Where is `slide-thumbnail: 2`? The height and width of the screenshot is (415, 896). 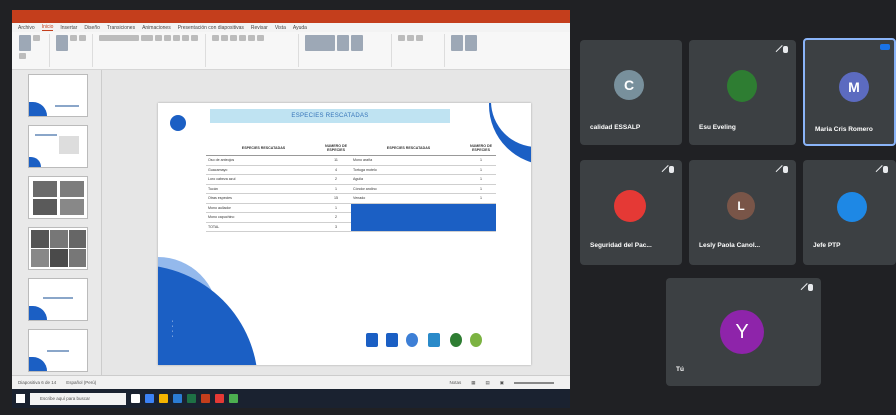 slide-thumbnail: 2 is located at coordinates (58, 95).